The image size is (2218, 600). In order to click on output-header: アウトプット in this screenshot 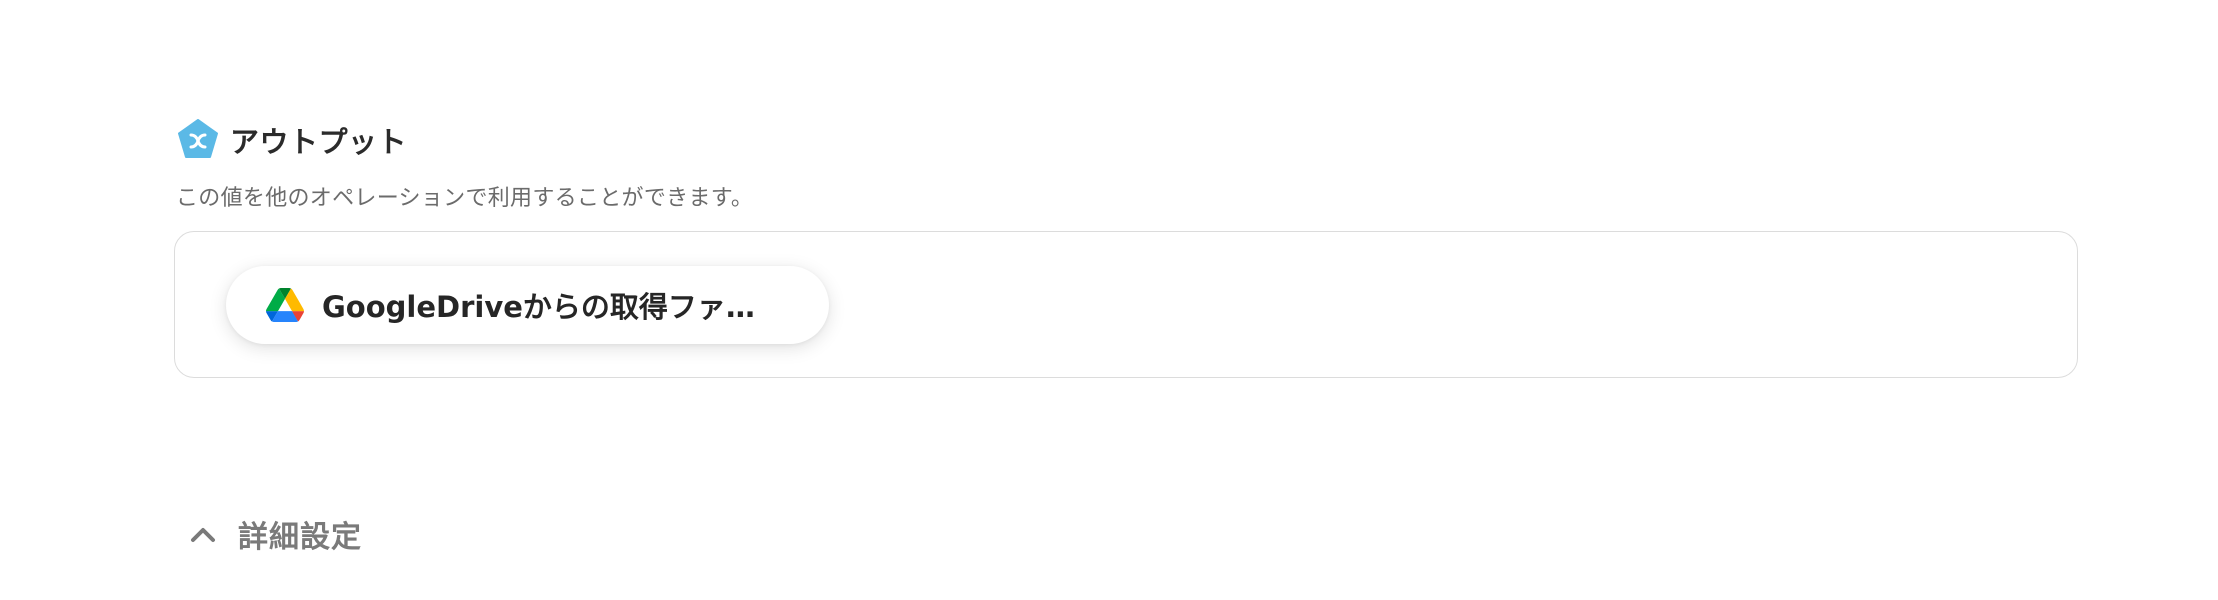, I will do `click(291, 140)`.